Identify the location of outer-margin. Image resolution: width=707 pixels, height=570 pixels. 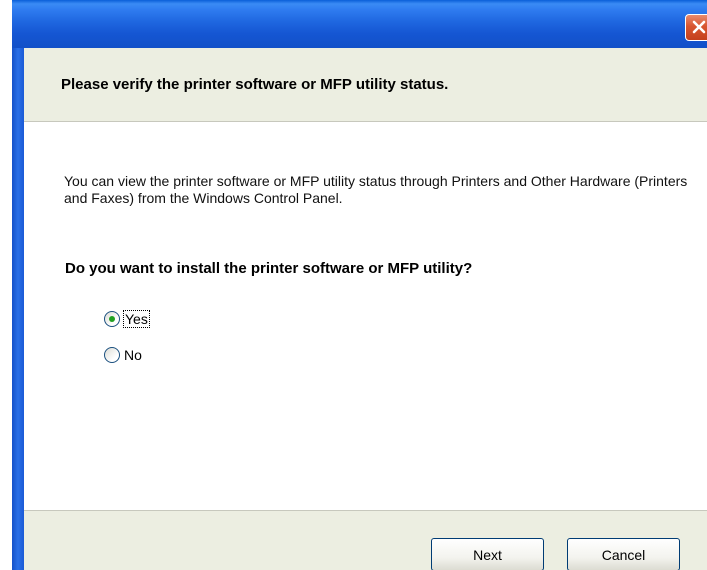
(6, 285).